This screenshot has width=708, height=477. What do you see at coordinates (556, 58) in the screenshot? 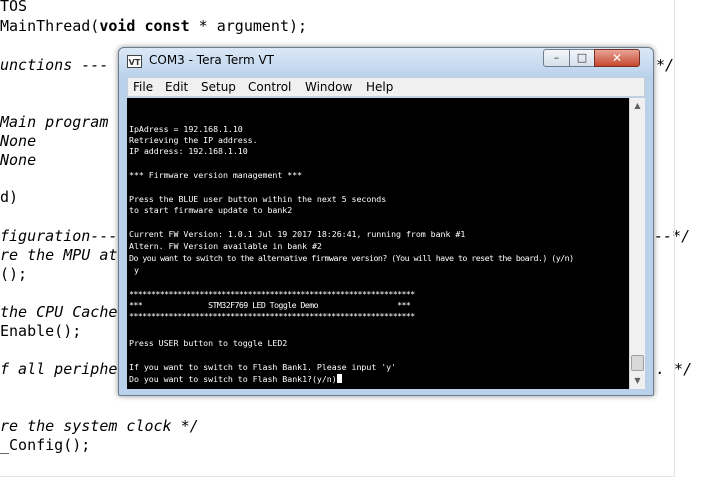
I see `minimize-button: –` at bounding box center [556, 58].